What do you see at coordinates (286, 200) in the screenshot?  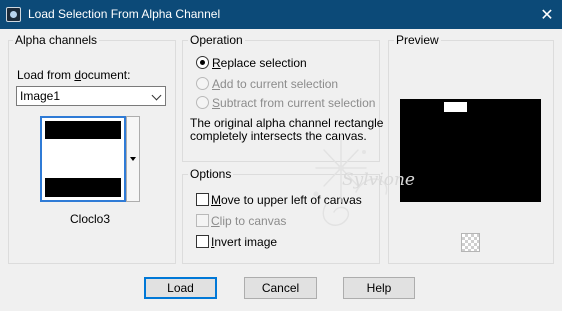 I see `move-to-upper-left-label: Move to upper left of canvas` at bounding box center [286, 200].